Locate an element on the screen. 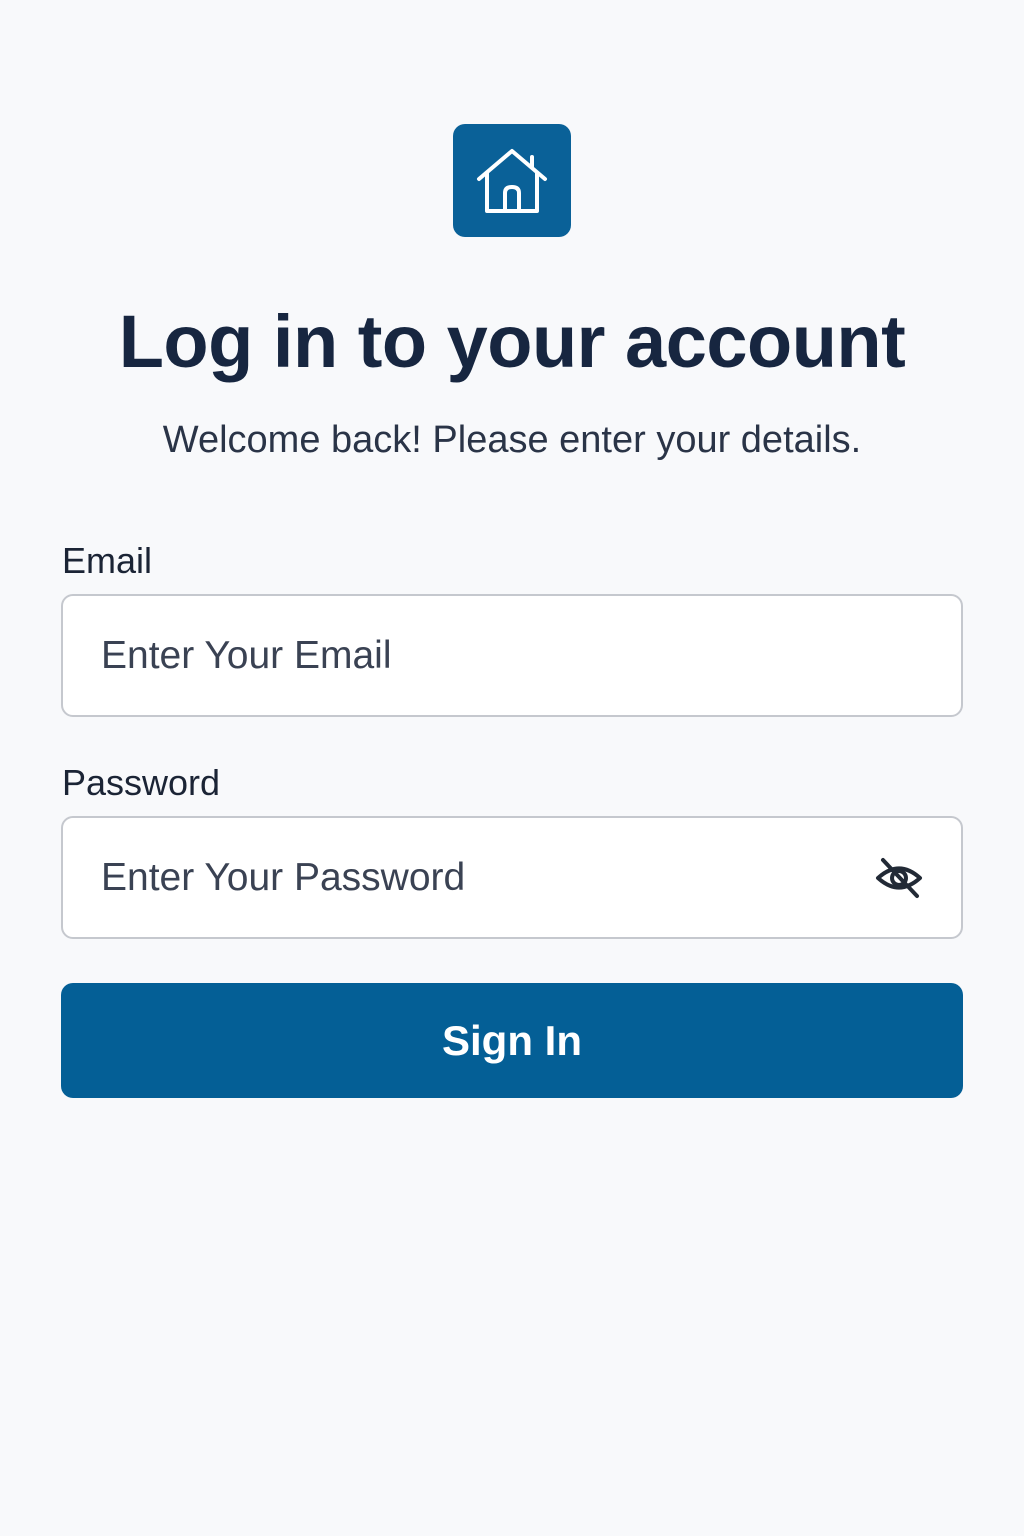 This screenshot has height=1536, width=1024. email-field-container is located at coordinates (512, 655).